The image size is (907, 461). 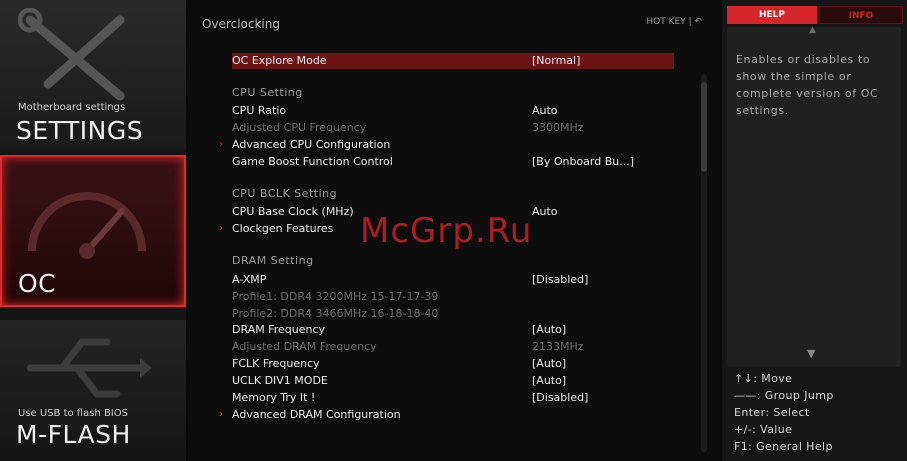 What do you see at coordinates (72, 107) in the screenshot?
I see `settings-sublabel: Motherboard settings` at bounding box center [72, 107].